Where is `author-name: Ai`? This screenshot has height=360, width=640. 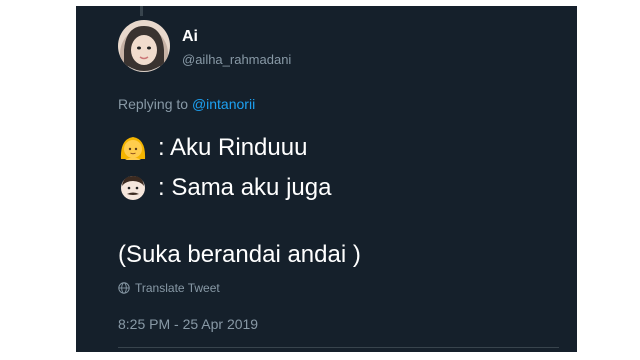
author-name: Ai is located at coordinates (190, 37).